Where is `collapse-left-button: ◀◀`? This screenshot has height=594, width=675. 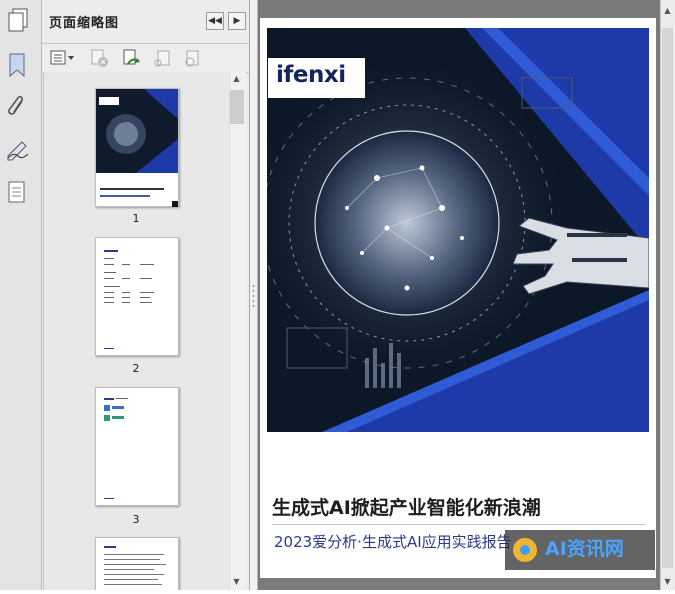 collapse-left-button: ◀◀ is located at coordinates (215, 21).